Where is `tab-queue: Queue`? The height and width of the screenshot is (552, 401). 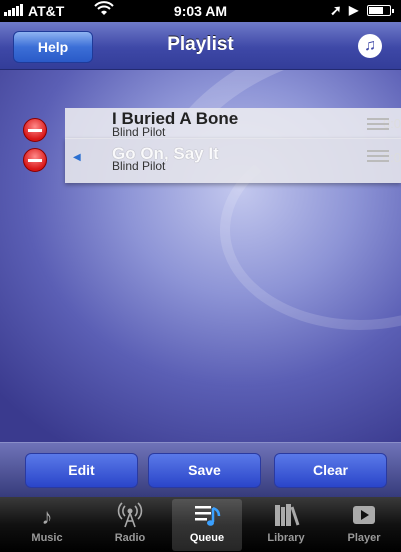
tab-queue: Queue is located at coordinates (207, 525).